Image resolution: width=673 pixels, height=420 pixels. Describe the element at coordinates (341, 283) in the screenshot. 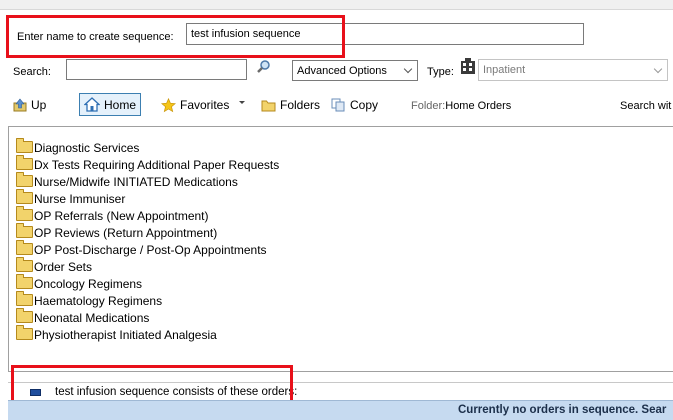

I see `folder-list-item: Oncology Regimens` at that location.